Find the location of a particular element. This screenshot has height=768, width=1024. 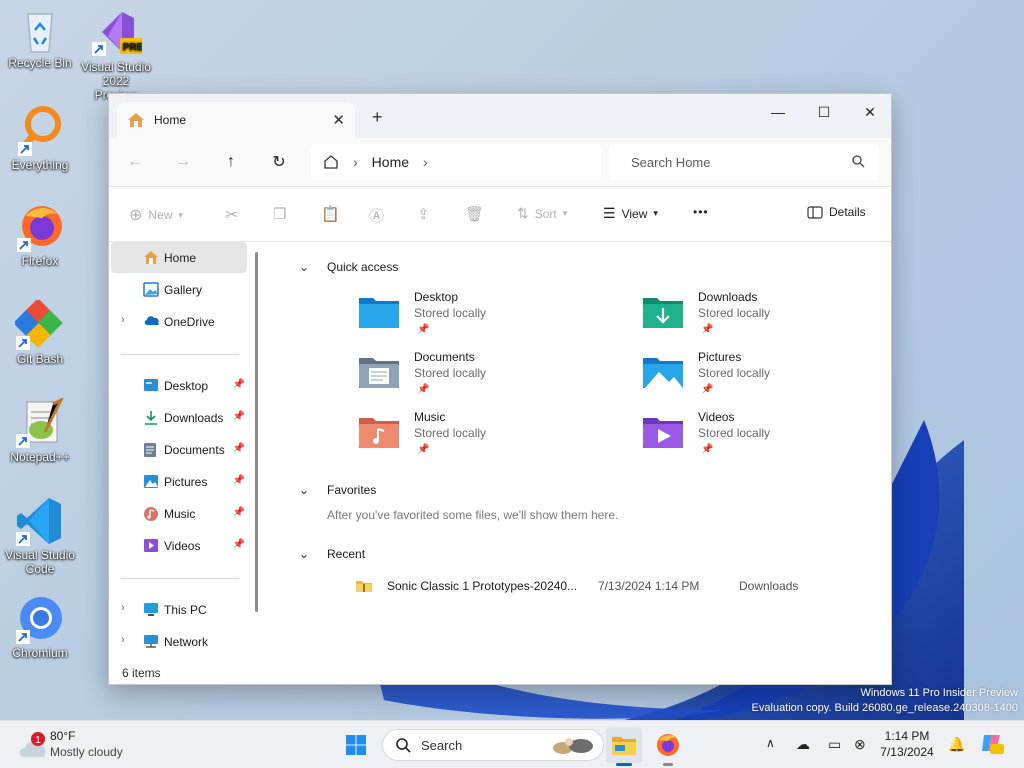

copilot-button is located at coordinates (992, 744).